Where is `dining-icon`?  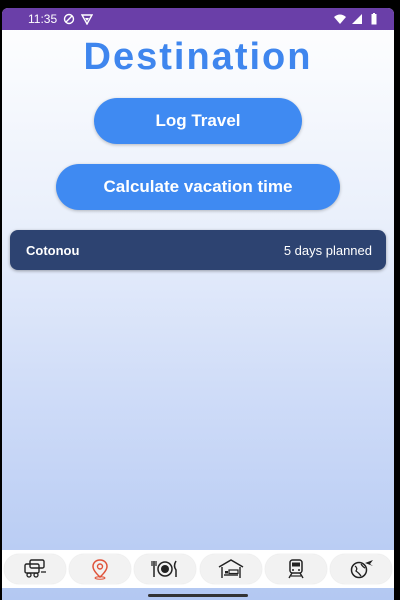 dining-icon is located at coordinates (164, 568).